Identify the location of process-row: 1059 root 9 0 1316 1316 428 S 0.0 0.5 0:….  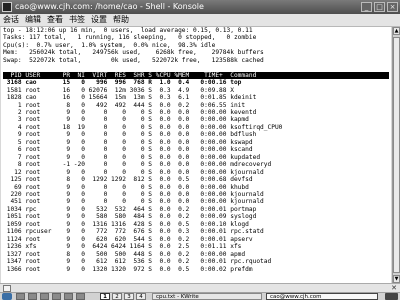
(126, 224).